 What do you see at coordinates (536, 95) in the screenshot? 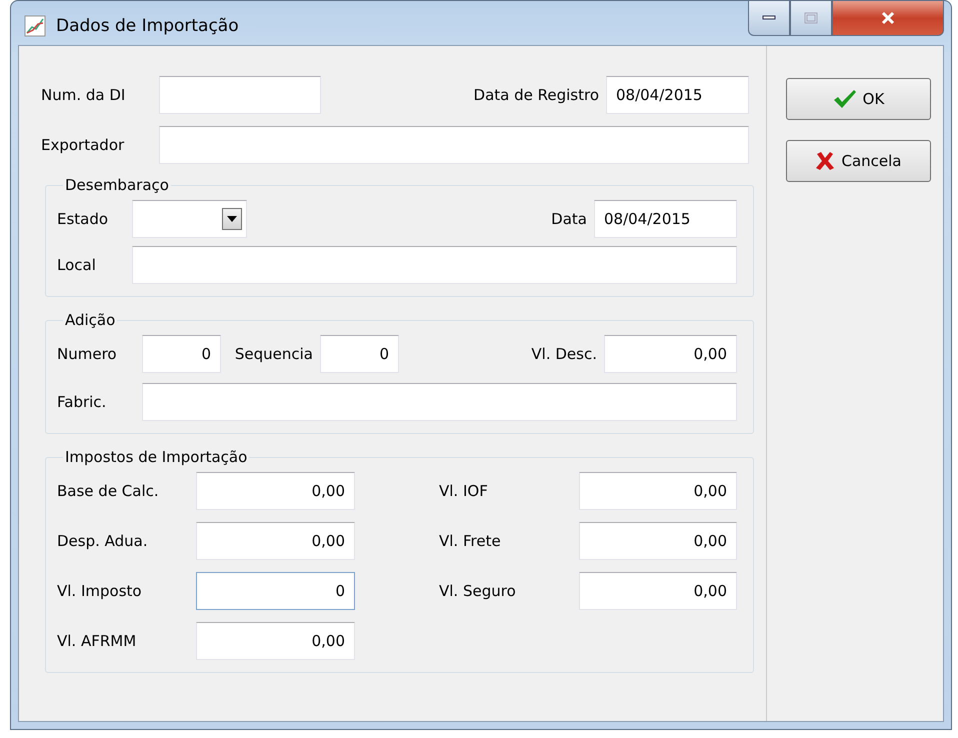
I see `field-label: Data de Registro` at bounding box center [536, 95].